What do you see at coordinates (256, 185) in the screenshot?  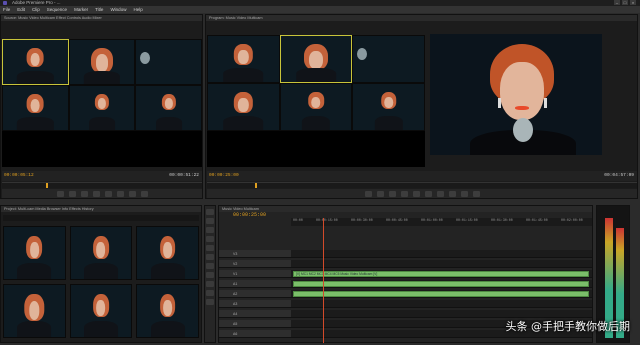 I see `program-playhead` at bounding box center [256, 185].